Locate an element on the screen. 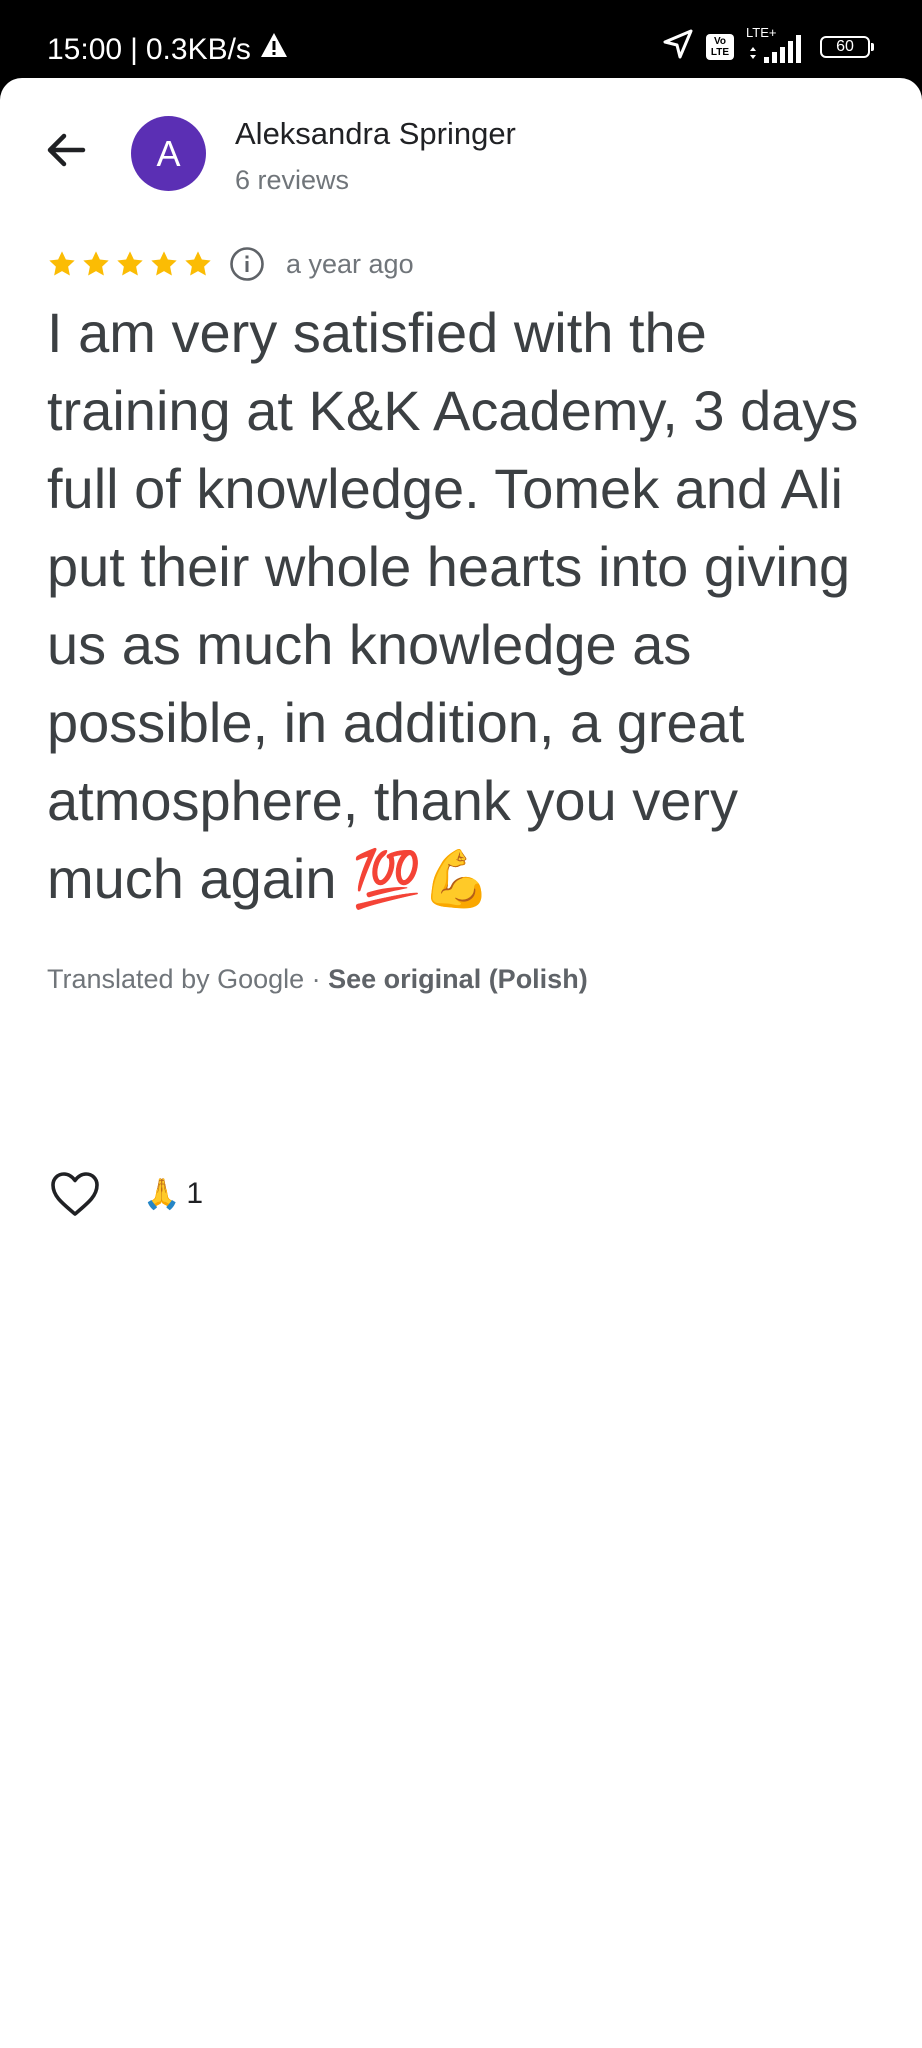 The height and width of the screenshot is (2048, 922). reaction-emoji: 🙏 is located at coordinates (162, 1194).